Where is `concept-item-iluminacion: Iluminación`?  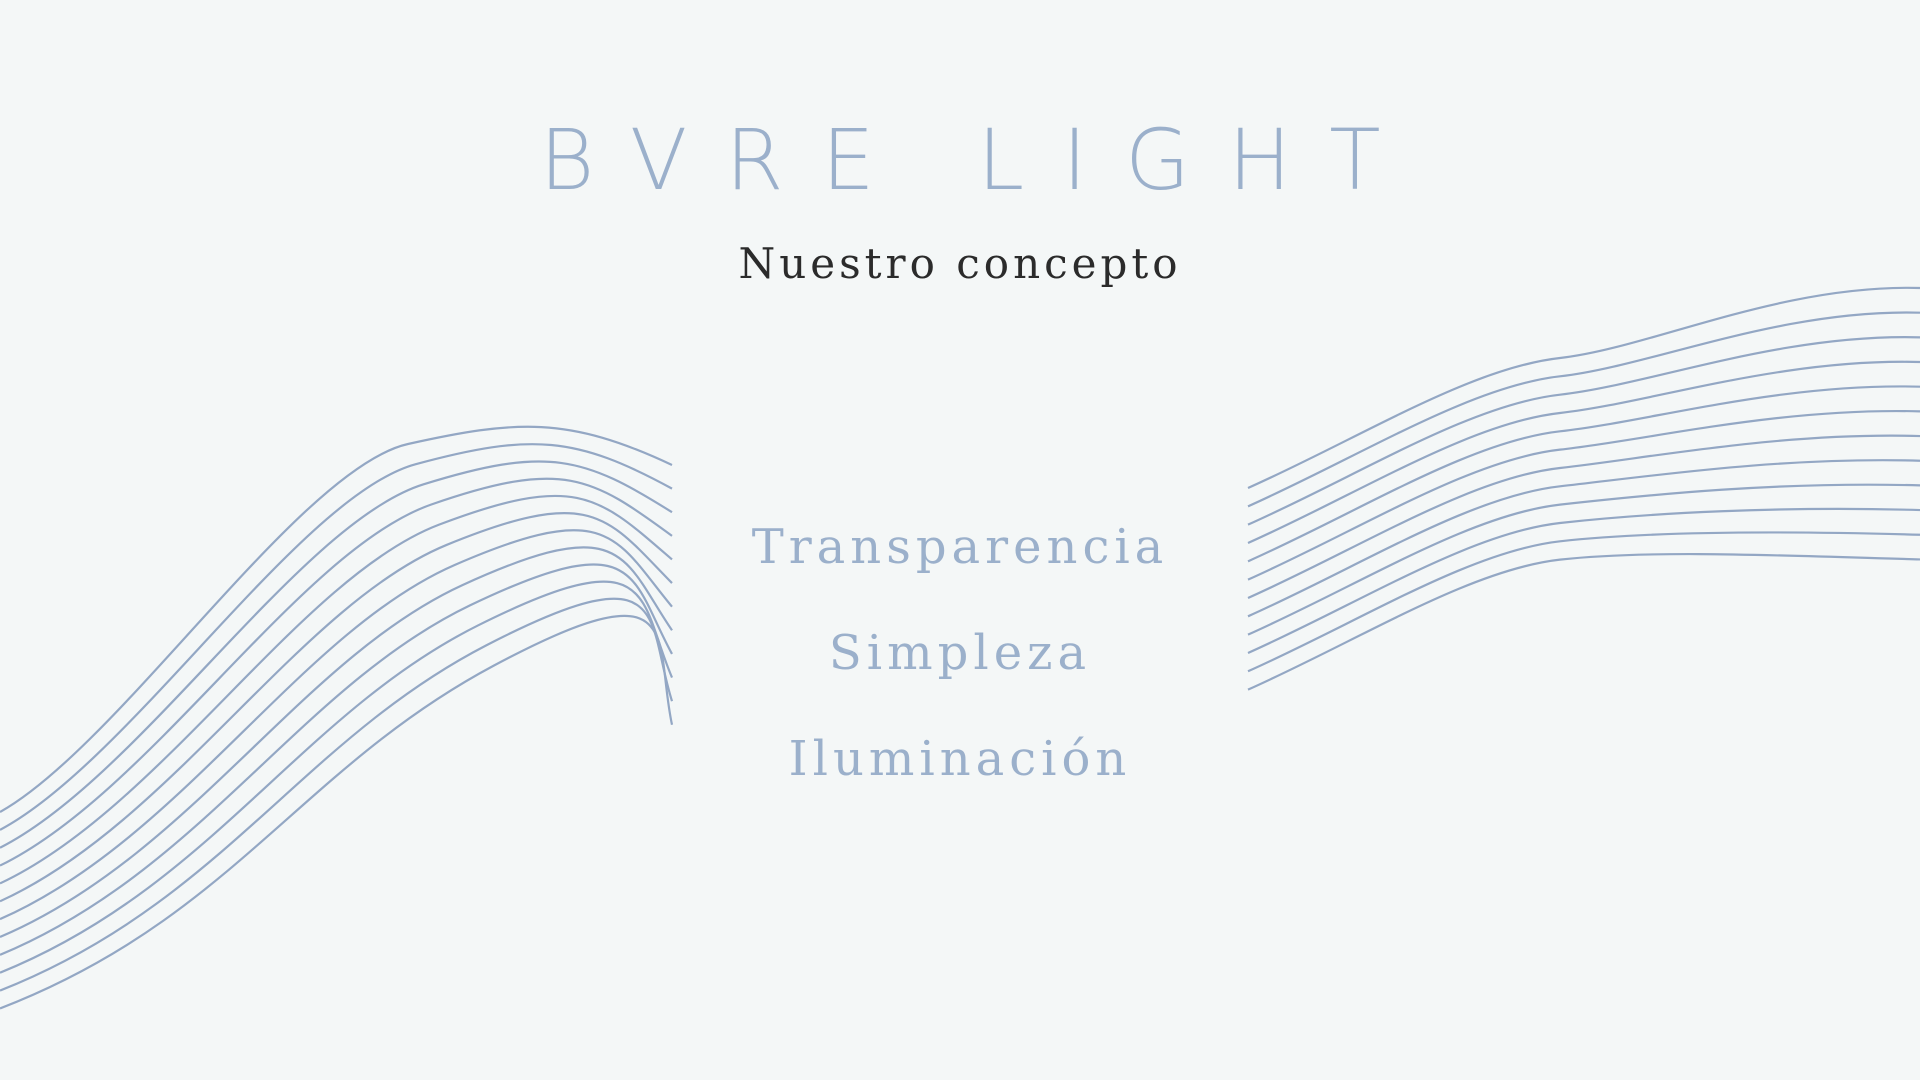 concept-item-iluminacion: Iluminación is located at coordinates (960, 759).